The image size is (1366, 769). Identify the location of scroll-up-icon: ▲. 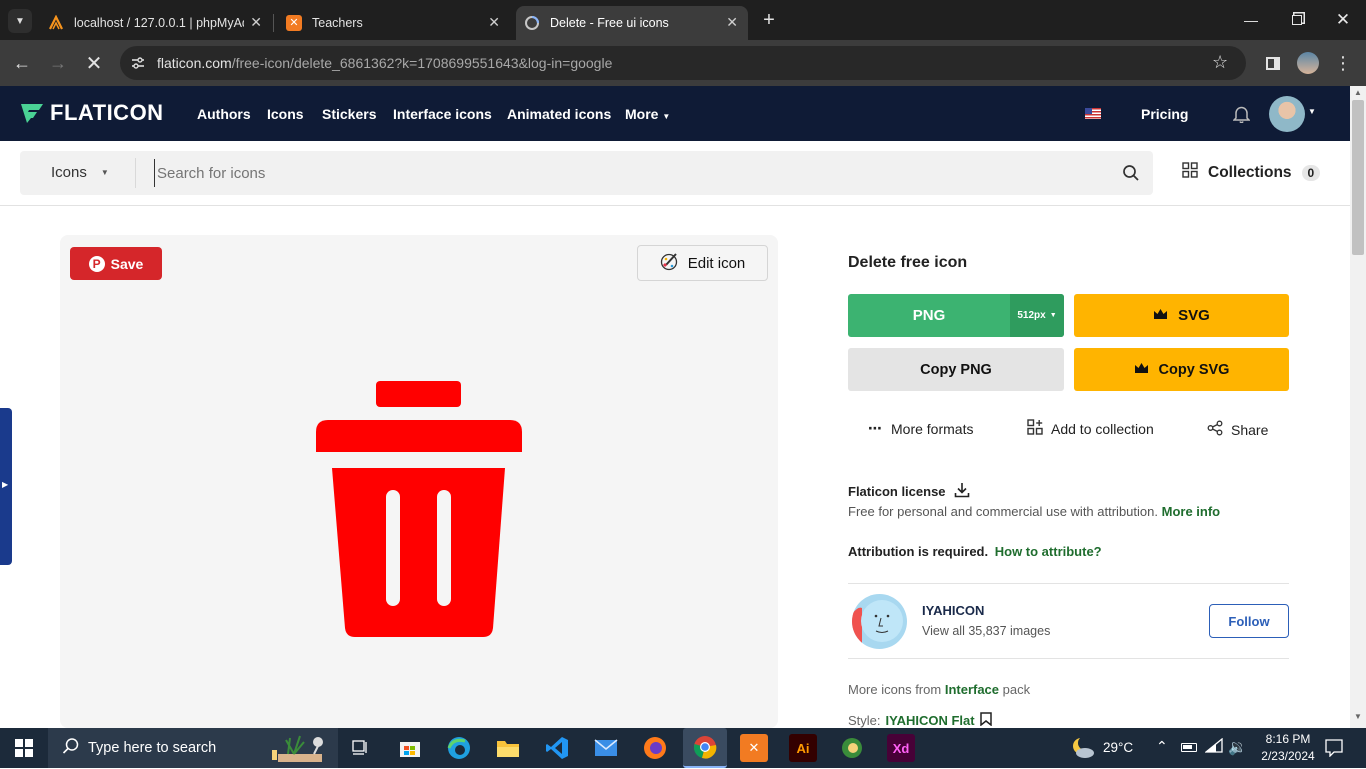
(1358, 92).